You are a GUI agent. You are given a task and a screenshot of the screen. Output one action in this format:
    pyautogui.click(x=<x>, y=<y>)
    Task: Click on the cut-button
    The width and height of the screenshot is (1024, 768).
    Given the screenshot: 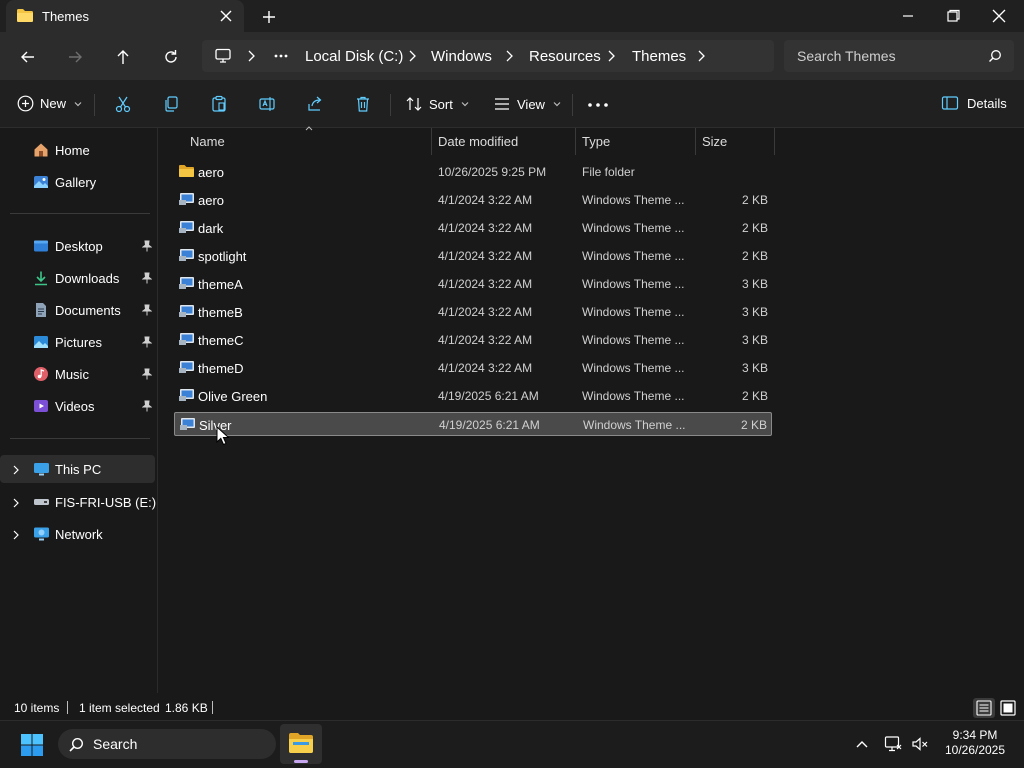 What is the action you would take?
    pyautogui.click(x=123, y=104)
    